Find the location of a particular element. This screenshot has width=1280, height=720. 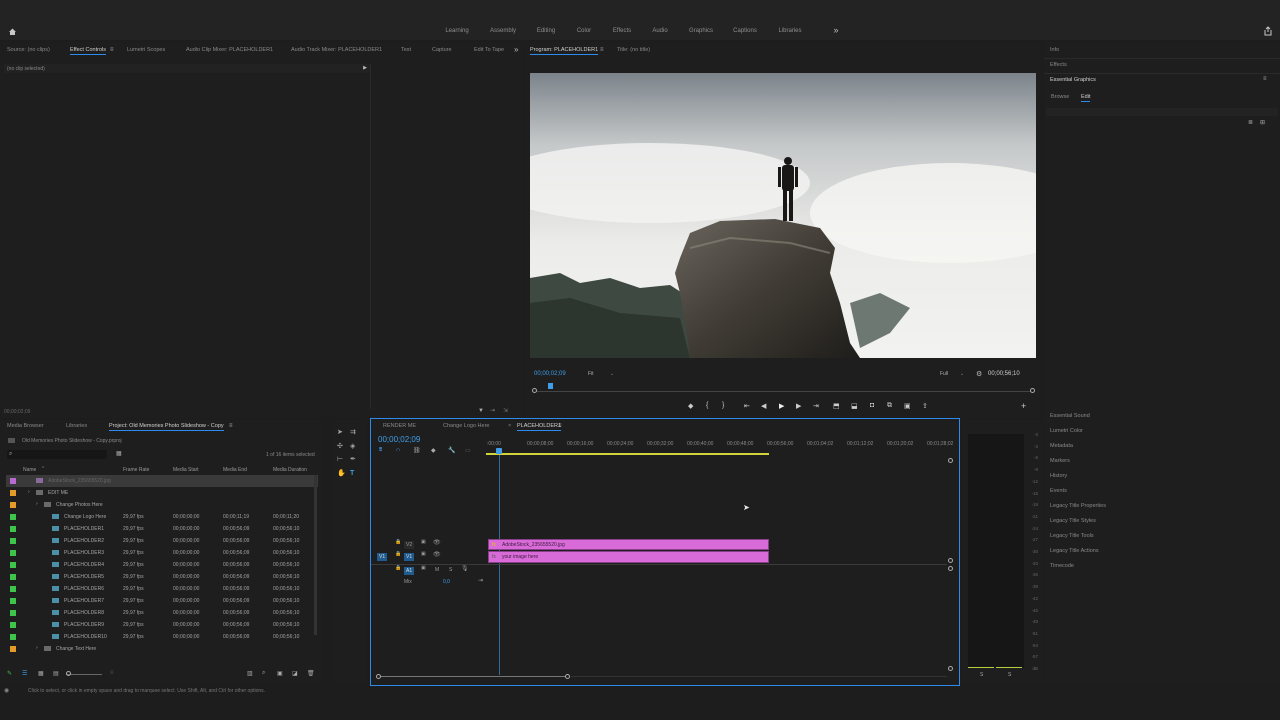

tab-media-browser: Media Browser is located at coordinates (25, 426).